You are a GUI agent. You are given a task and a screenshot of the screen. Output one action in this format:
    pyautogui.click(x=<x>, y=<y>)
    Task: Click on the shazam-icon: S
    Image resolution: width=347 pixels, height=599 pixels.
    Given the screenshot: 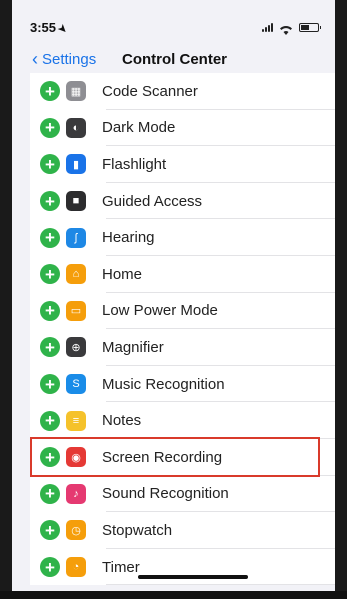 What is the action you would take?
    pyautogui.click(x=76, y=384)
    